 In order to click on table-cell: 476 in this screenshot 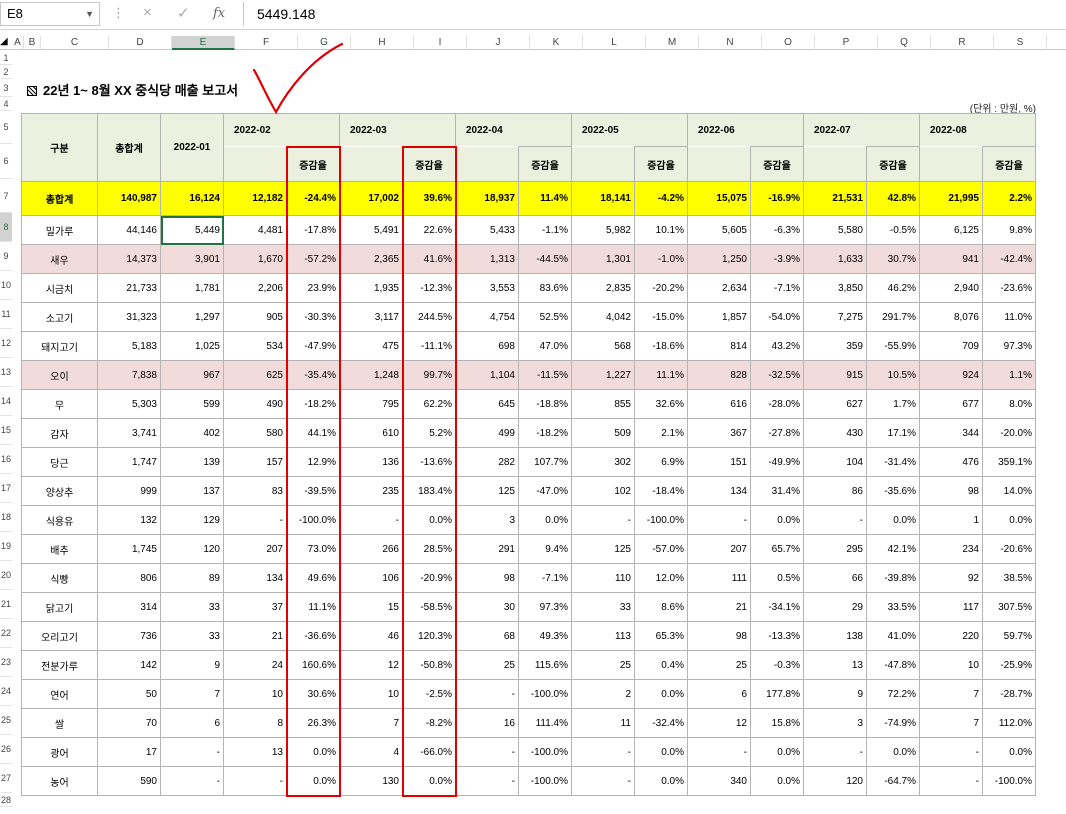, I will do `click(951, 462)`.